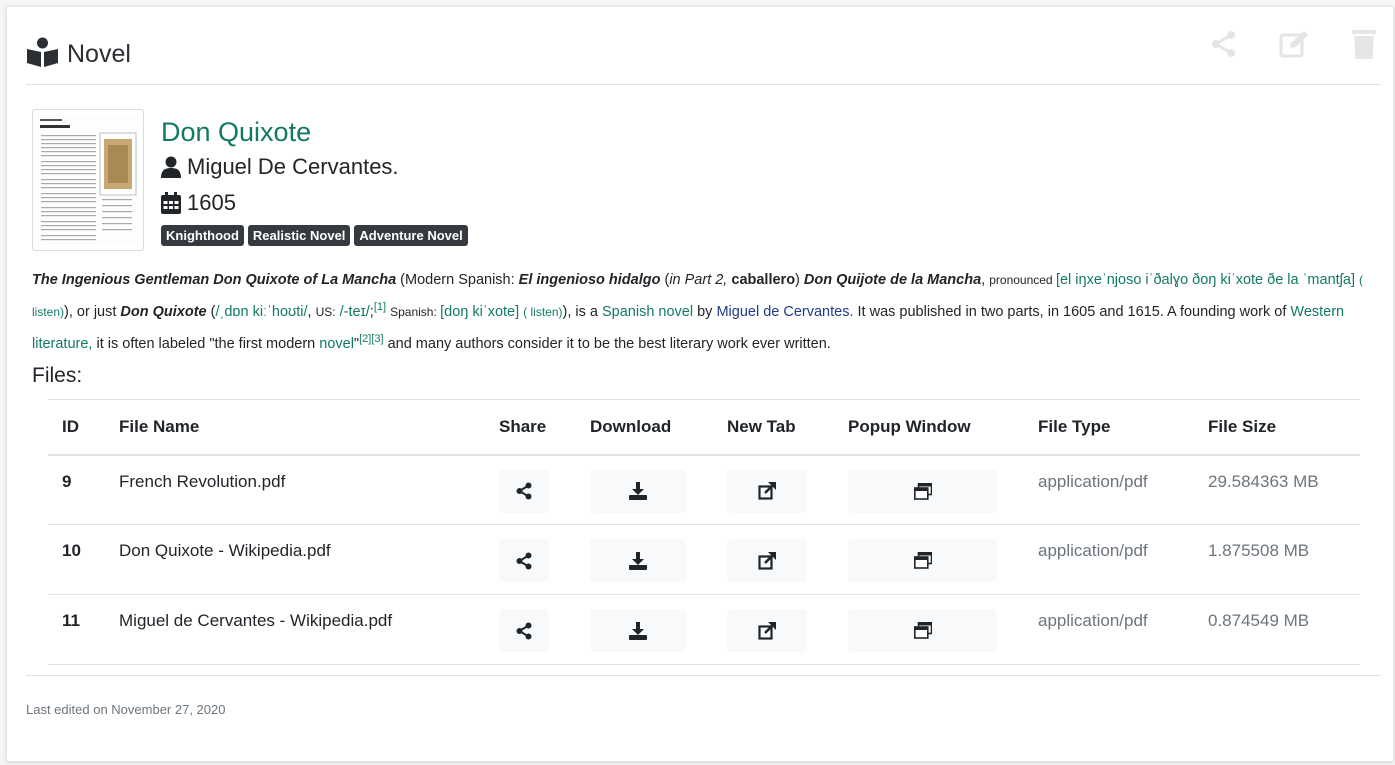  Describe the element at coordinates (295, 489) in the screenshot. I see `file-name: French Revolution.pdf` at that location.